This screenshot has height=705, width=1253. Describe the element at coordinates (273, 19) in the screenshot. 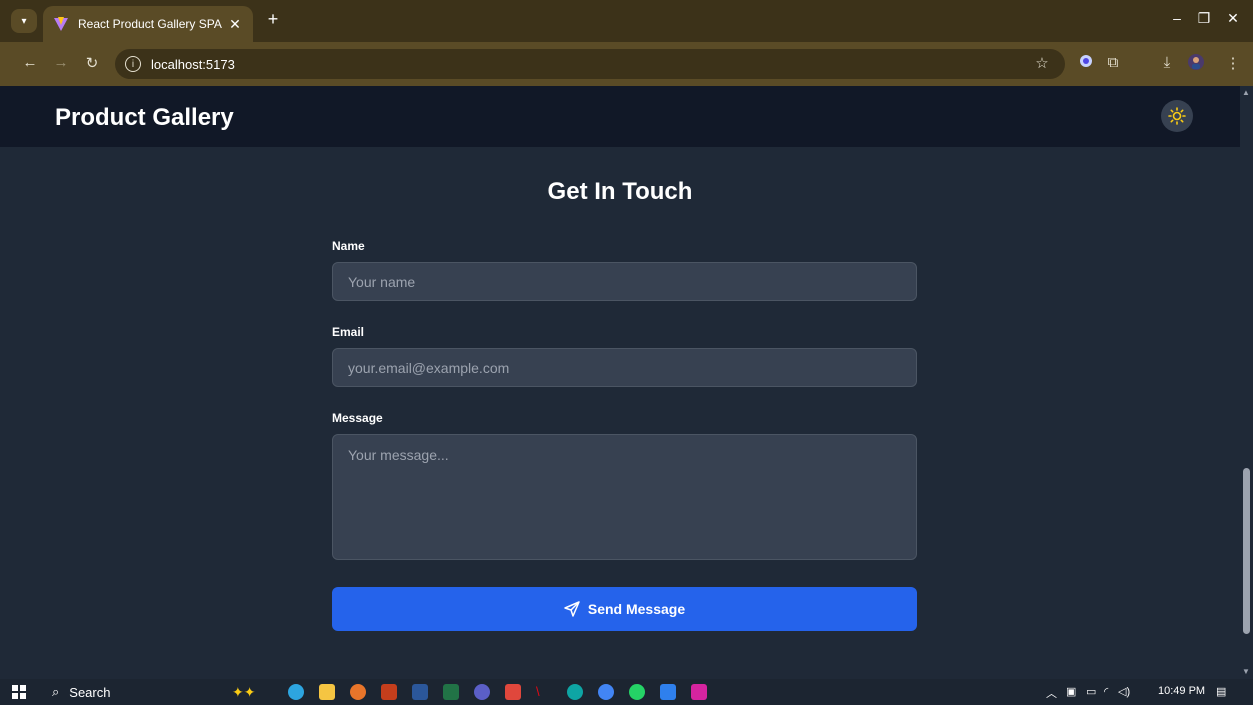

I see `new-tab-button: +` at that location.